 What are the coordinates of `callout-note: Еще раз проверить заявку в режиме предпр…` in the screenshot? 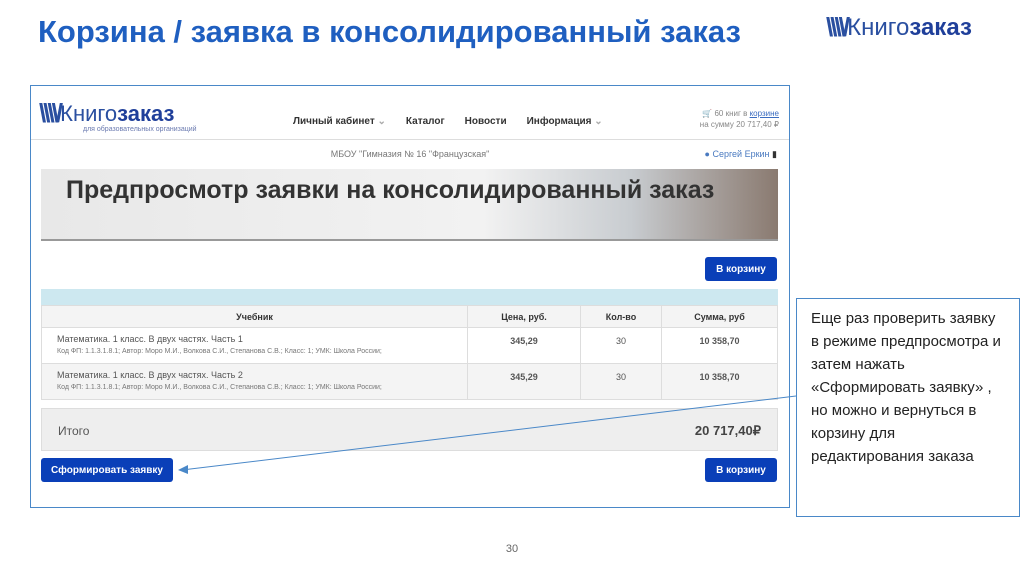 It's located at (908, 407).